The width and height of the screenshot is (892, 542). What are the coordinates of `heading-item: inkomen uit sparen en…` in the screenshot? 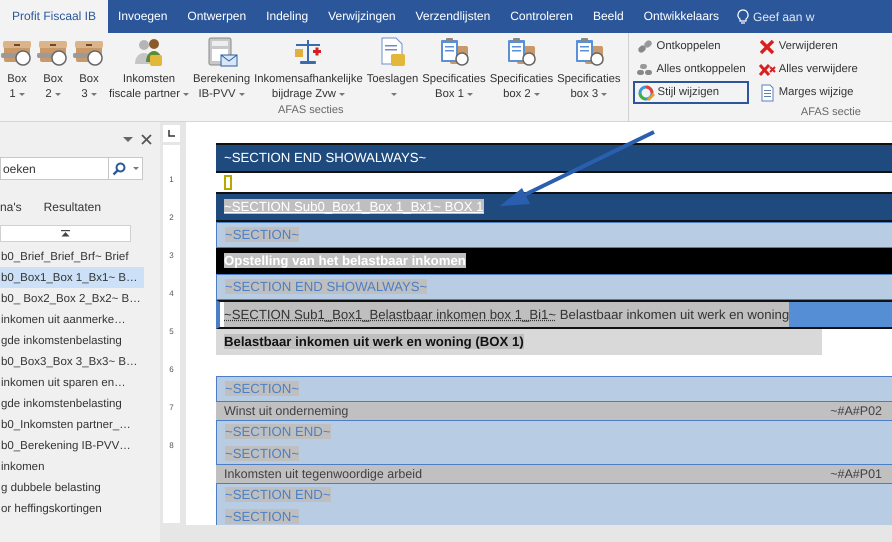 It's located at (66, 382).